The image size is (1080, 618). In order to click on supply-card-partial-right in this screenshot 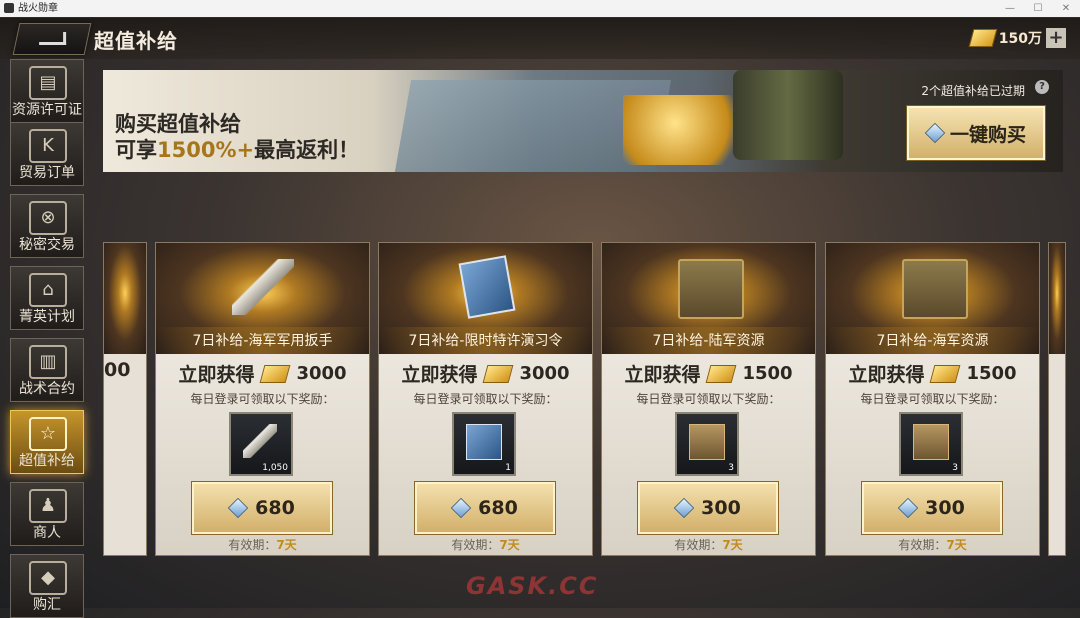, I will do `click(1057, 399)`.